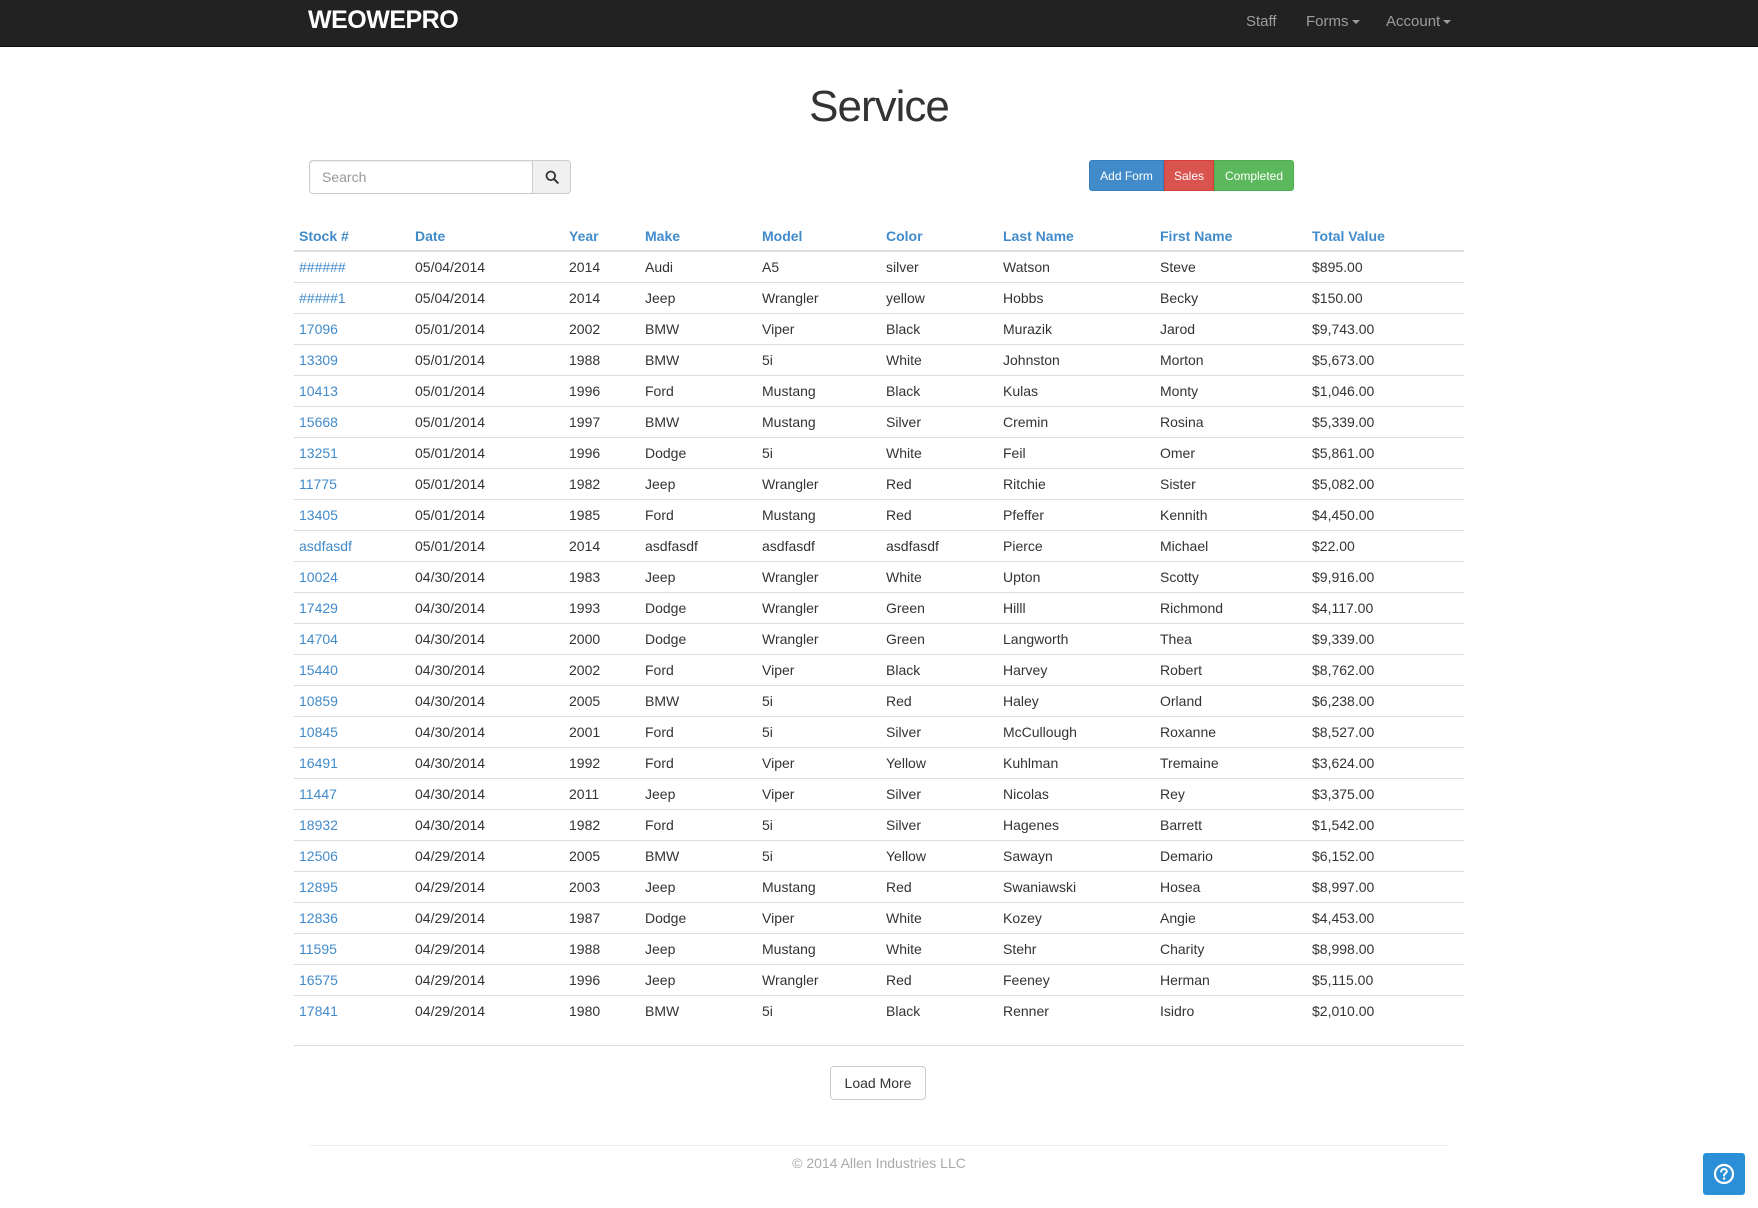  What do you see at coordinates (819, 236) in the screenshot?
I see `column-header-model: Model` at bounding box center [819, 236].